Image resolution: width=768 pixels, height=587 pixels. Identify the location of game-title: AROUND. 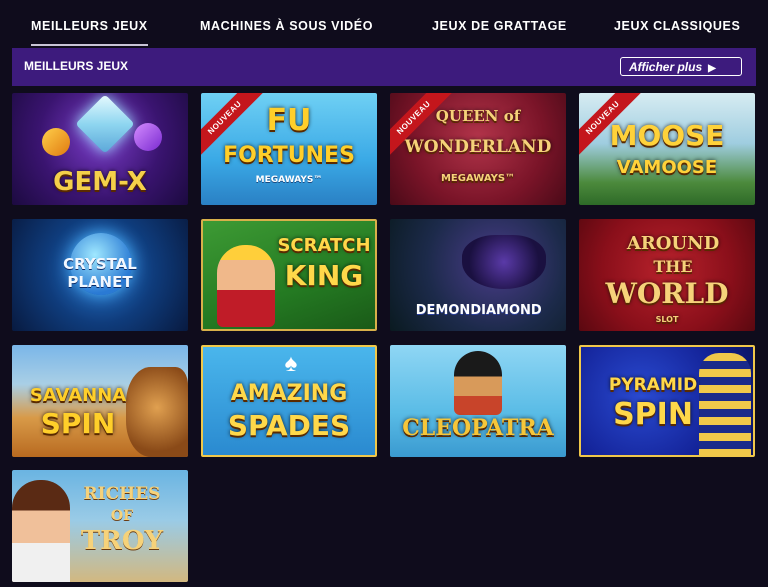
(673, 243).